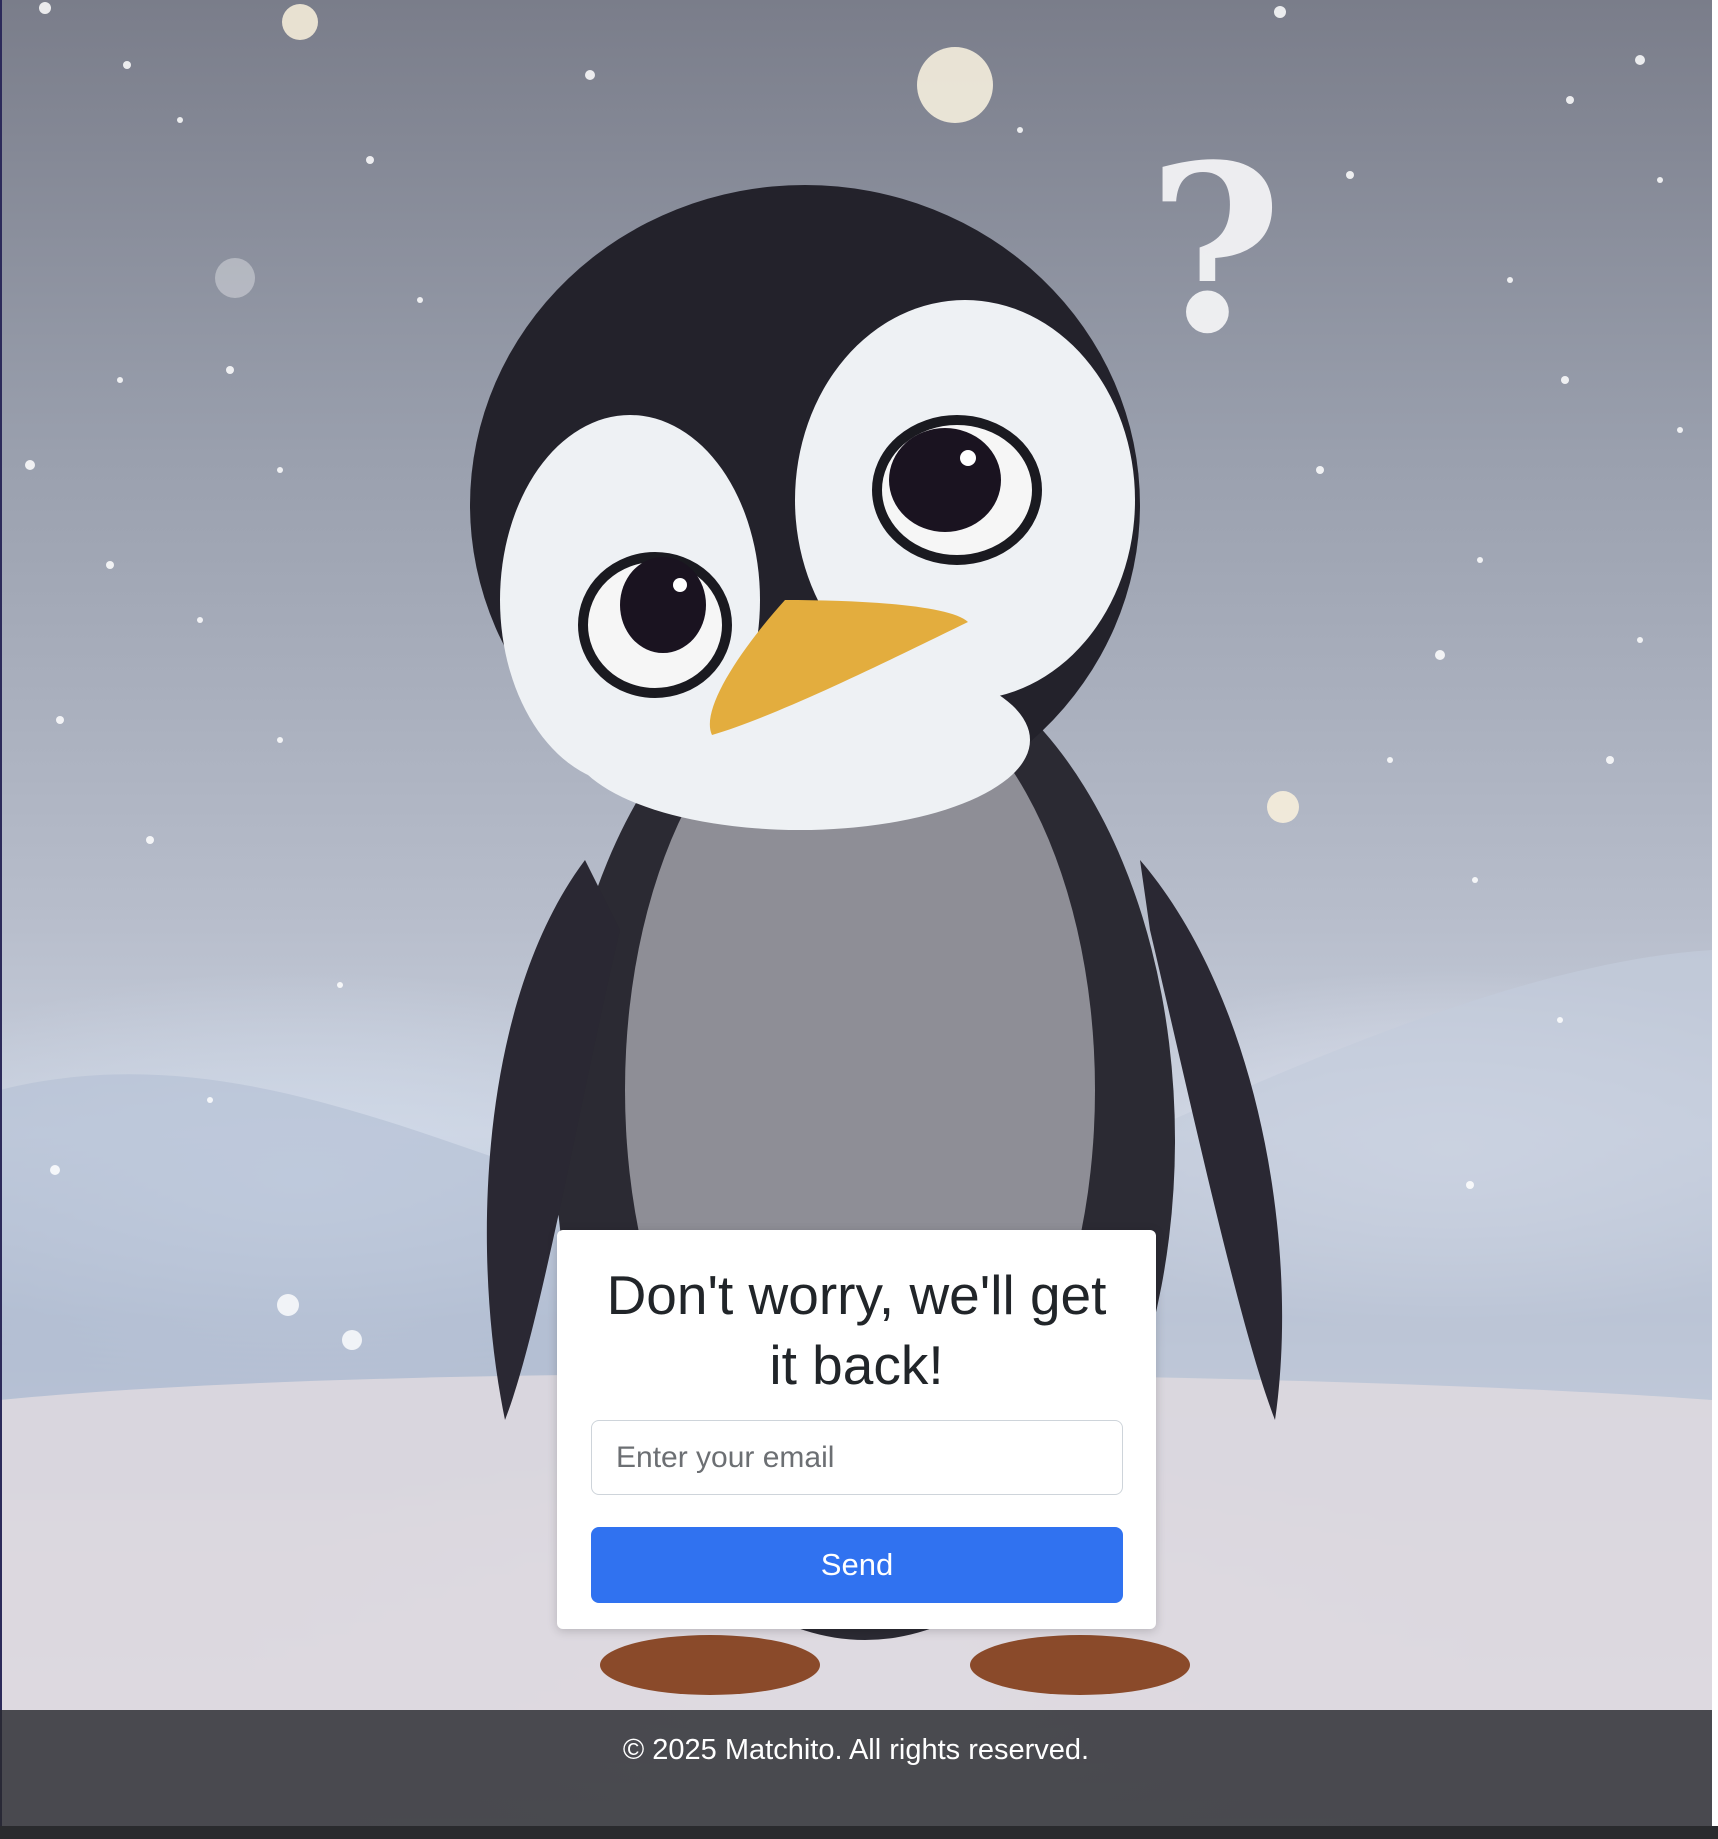  I want to click on email-input, so click(857, 1457).